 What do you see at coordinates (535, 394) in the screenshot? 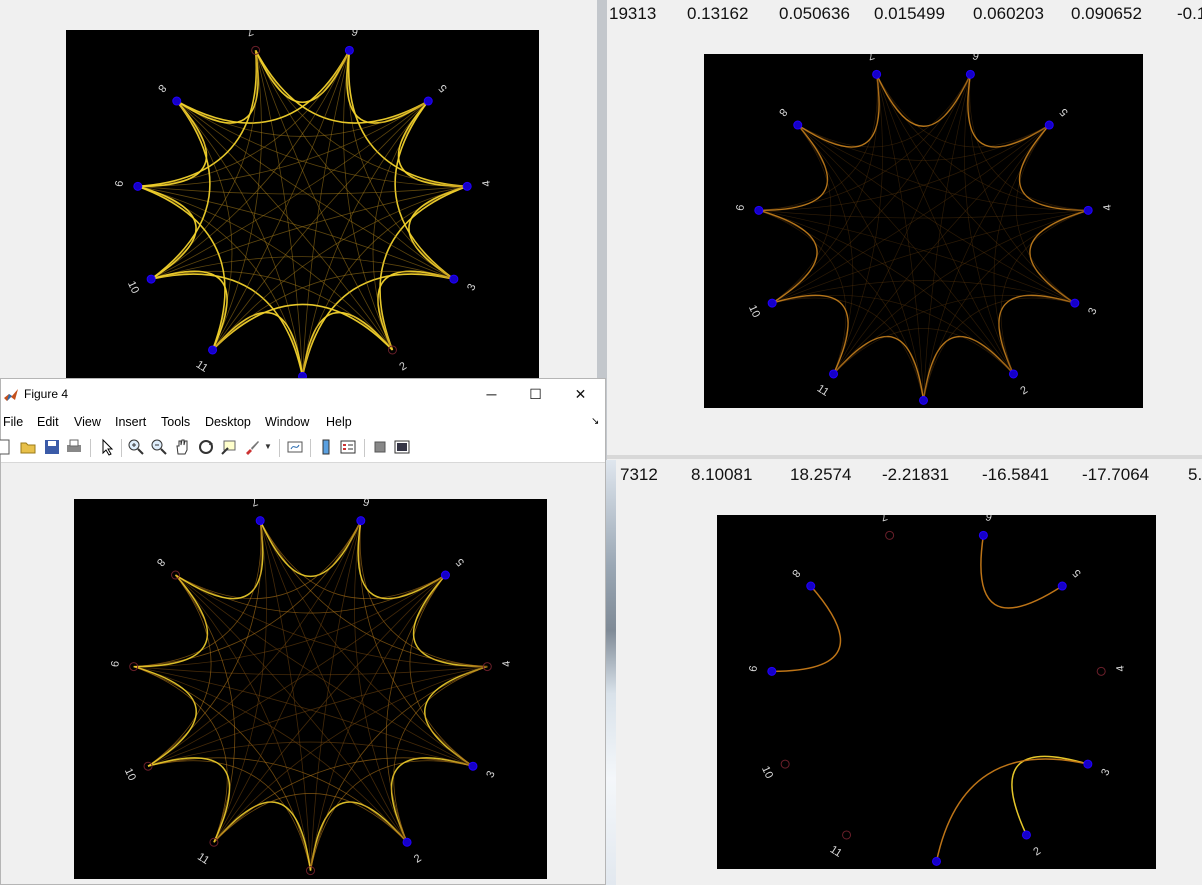
I see `maximize-button: ☐` at bounding box center [535, 394].